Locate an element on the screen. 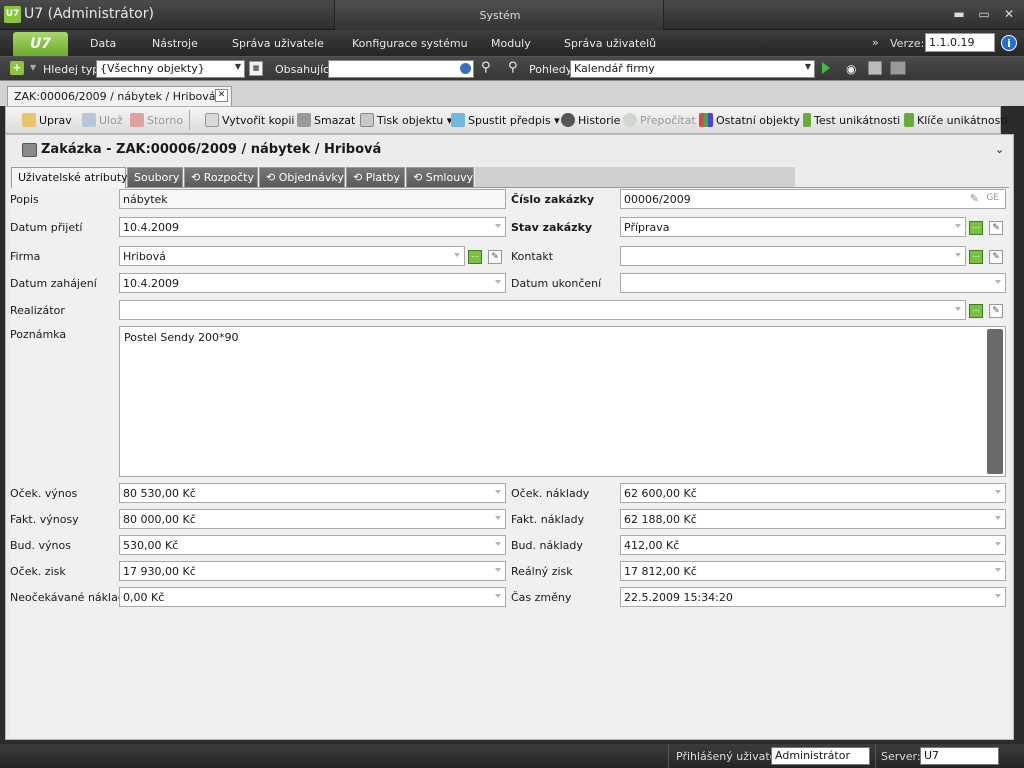 This screenshot has height=768, width=1024. minimize-button: ▬ is located at coordinates (959, 14).